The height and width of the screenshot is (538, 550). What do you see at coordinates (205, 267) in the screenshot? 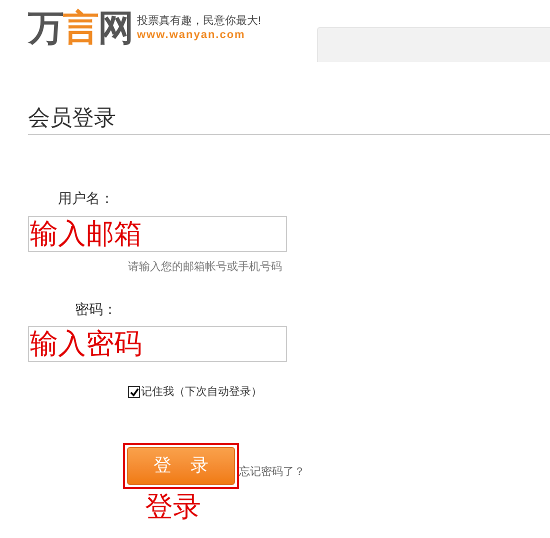
I see `username-hint: 请输入您的邮箱帐号或手机号码` at bounding box center [205, 267].